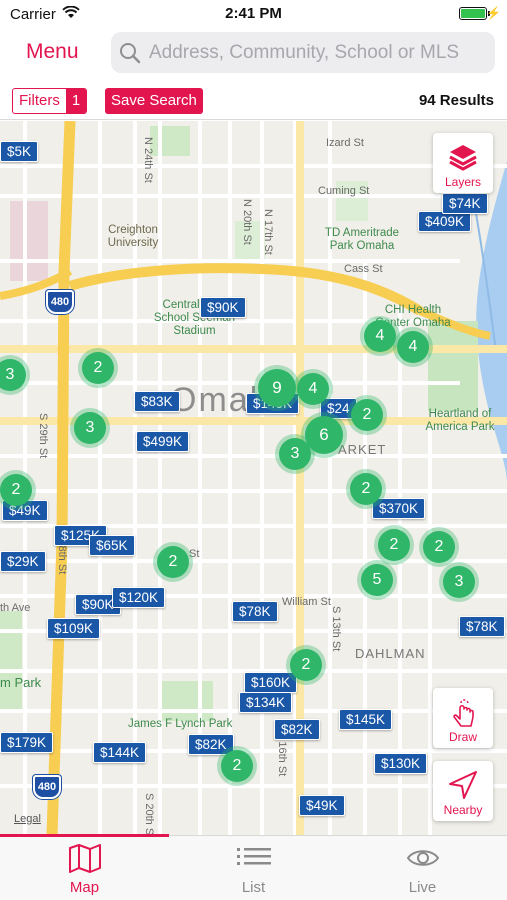 Image resolution: width=507 pixels, height=900 pixels. I want to click on price-pin: $134K, so click(266, 702).